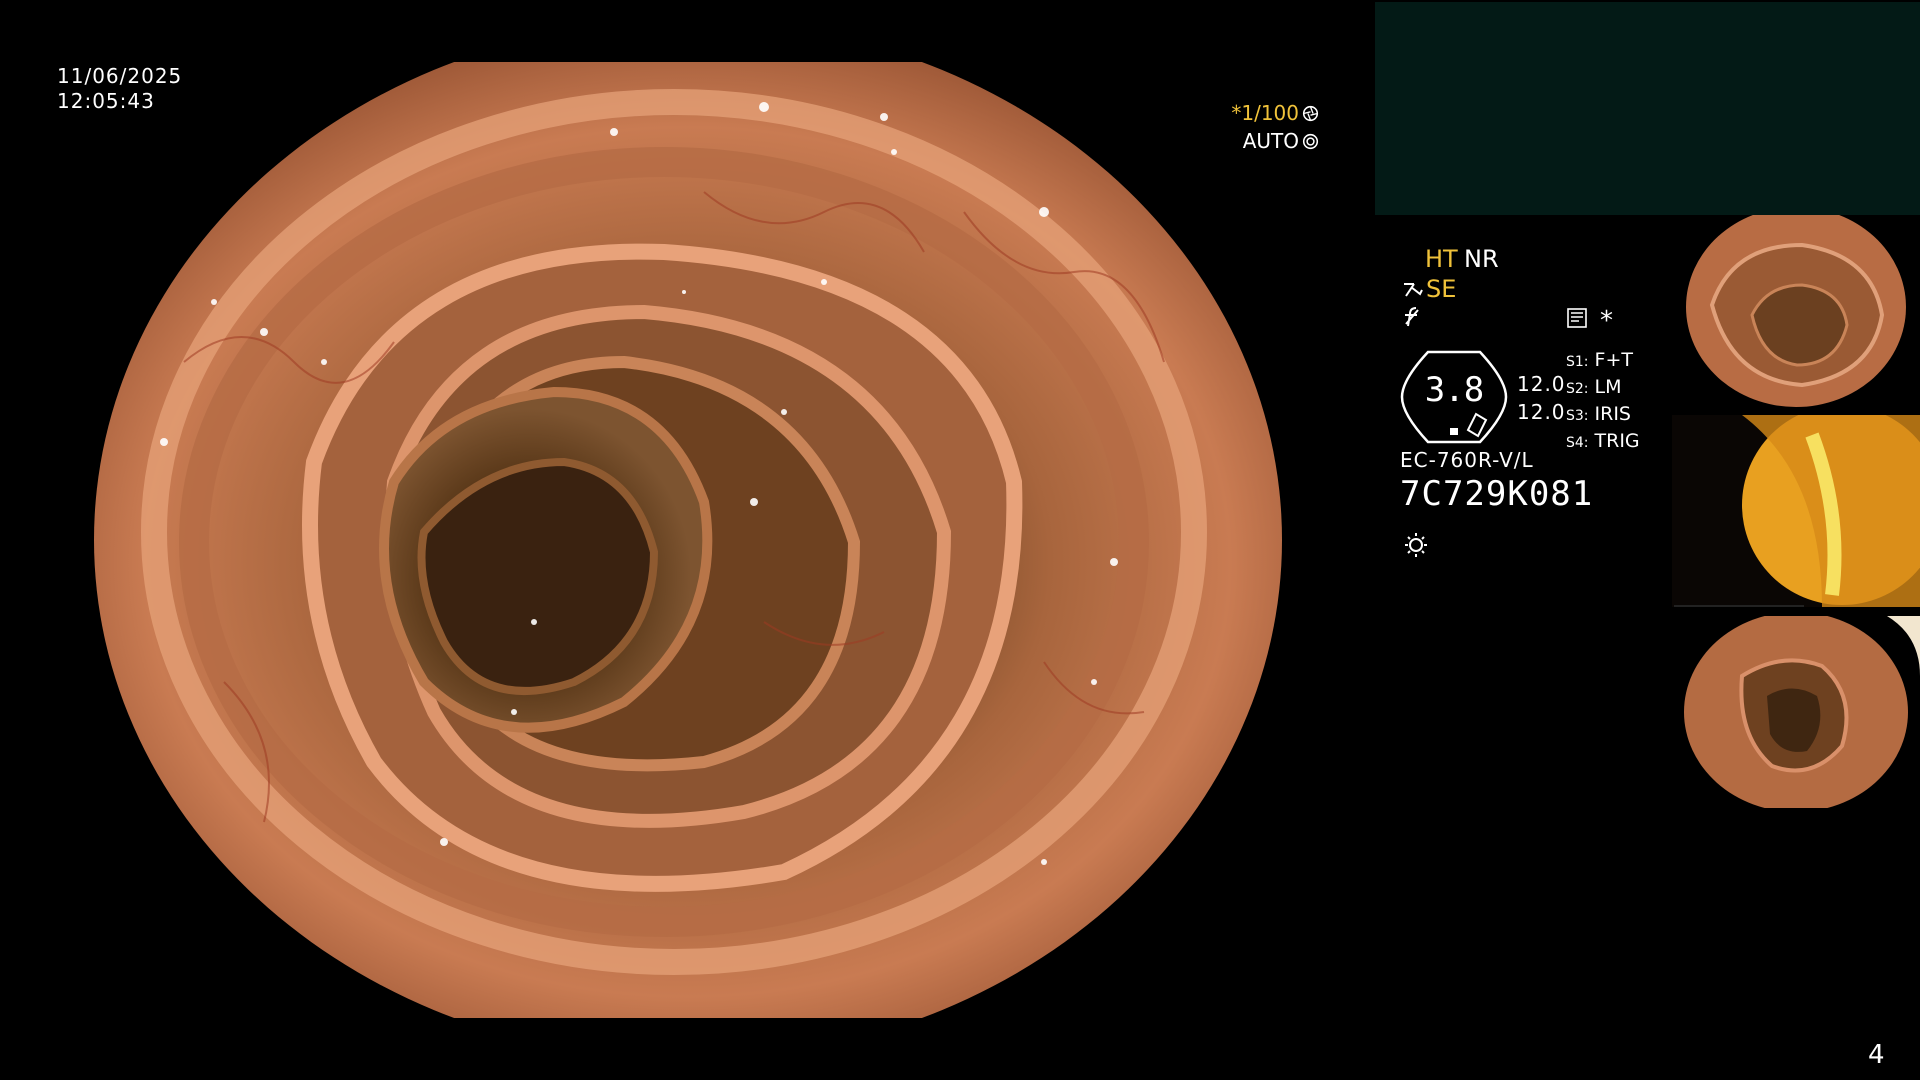 This screenshot has height=1080, width=1920. Describe the element at coordinates (1310, 113) in the screenshot. I see `aperture-icon` at that location.